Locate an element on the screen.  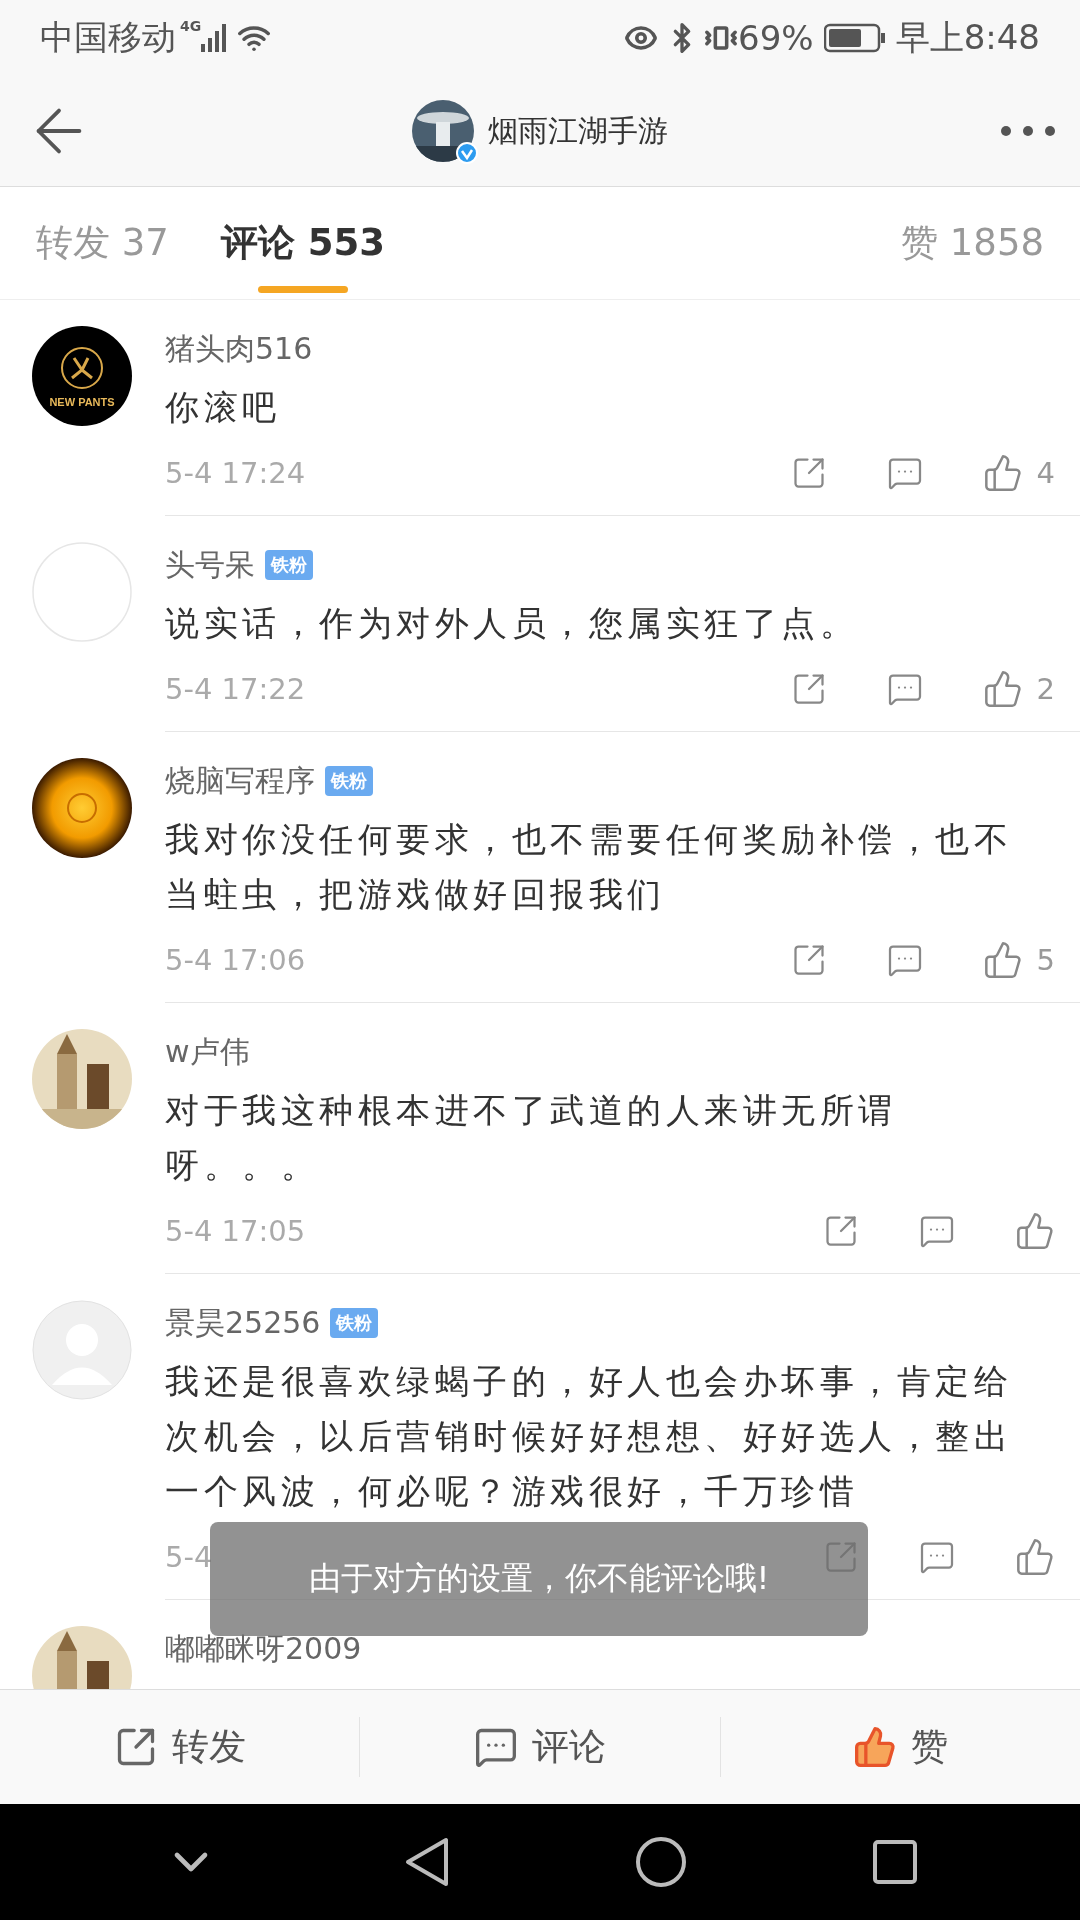
back-icon is located at coordinates (426, 1862).